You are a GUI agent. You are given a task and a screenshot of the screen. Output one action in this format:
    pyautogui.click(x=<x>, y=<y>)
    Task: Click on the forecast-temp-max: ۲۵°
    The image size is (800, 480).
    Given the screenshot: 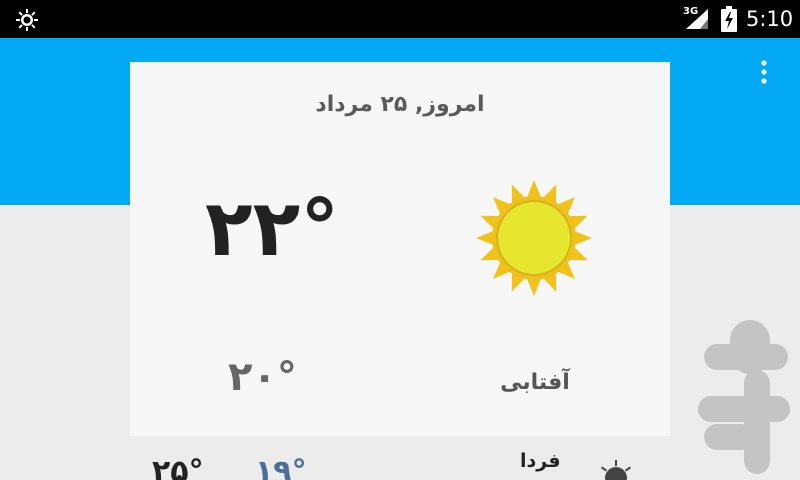 What is the action you would take?
    pyautogui.click(x=178, y=467)
    